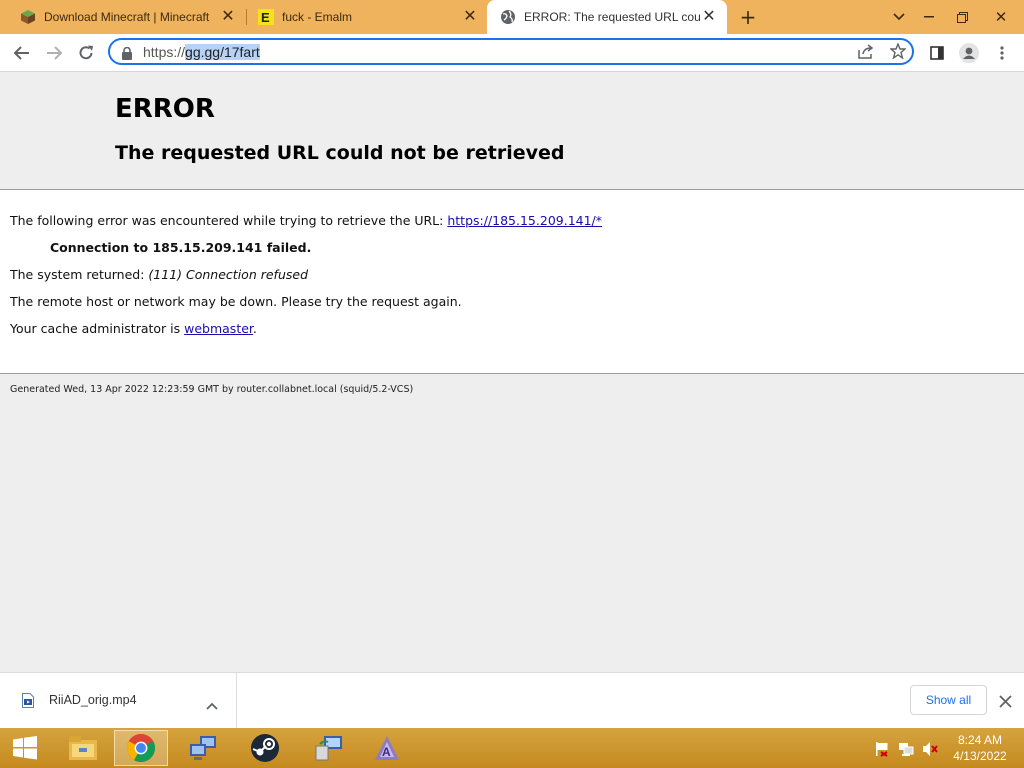  I want to click on back-button, so click(22, 53).